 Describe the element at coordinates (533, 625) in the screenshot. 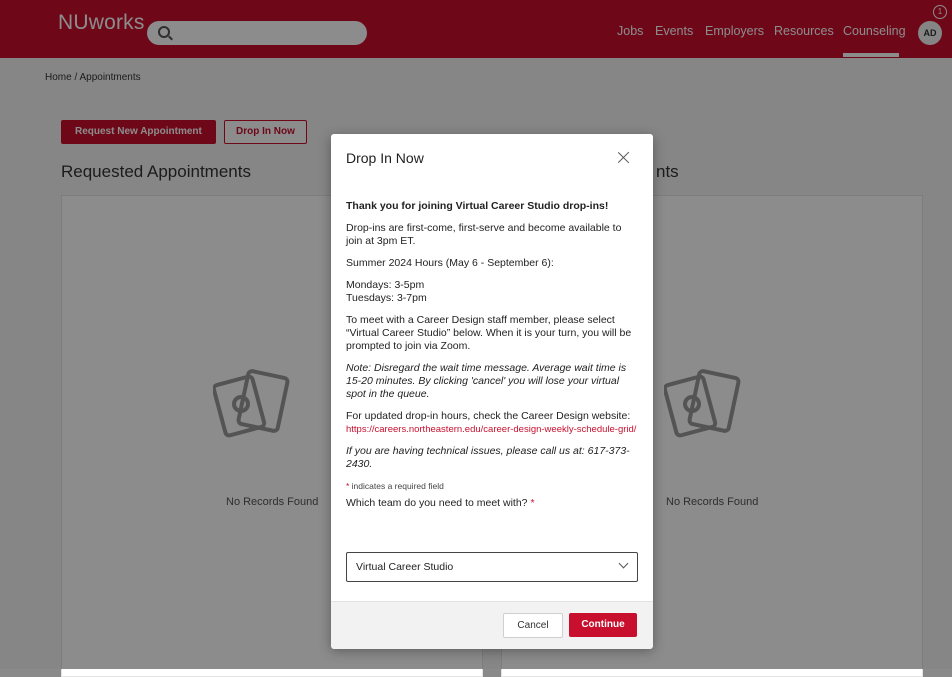

I see `cancel-button: Cancel` at that location.